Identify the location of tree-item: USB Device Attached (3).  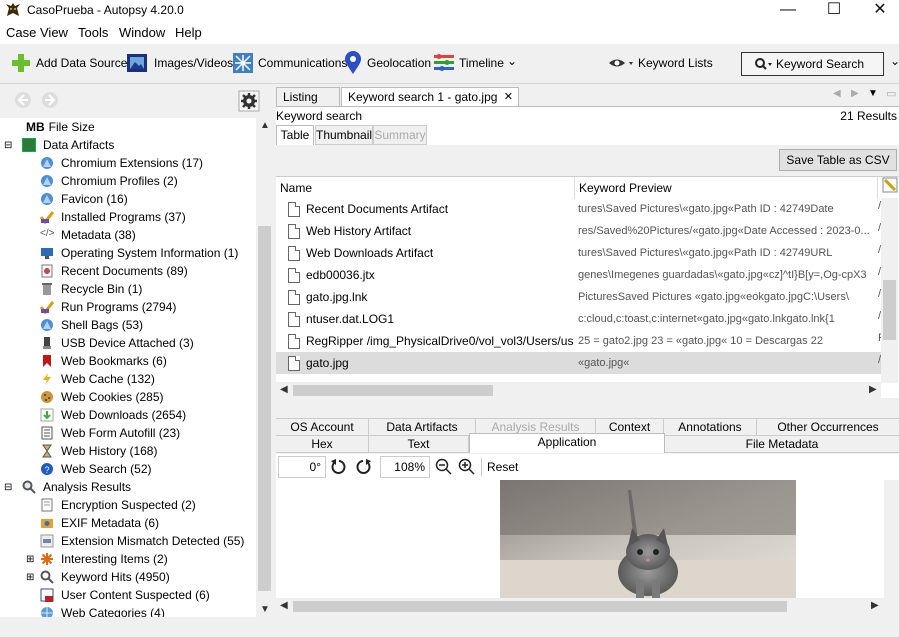
(117, 343).